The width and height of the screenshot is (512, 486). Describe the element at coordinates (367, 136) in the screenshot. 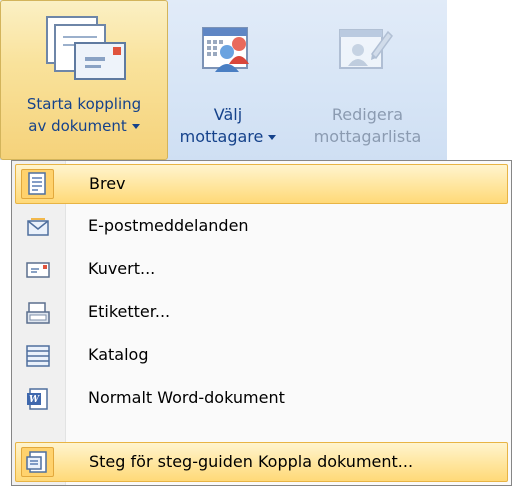

I see `edit-recipient-list-line2: mottagarlista` at that location.